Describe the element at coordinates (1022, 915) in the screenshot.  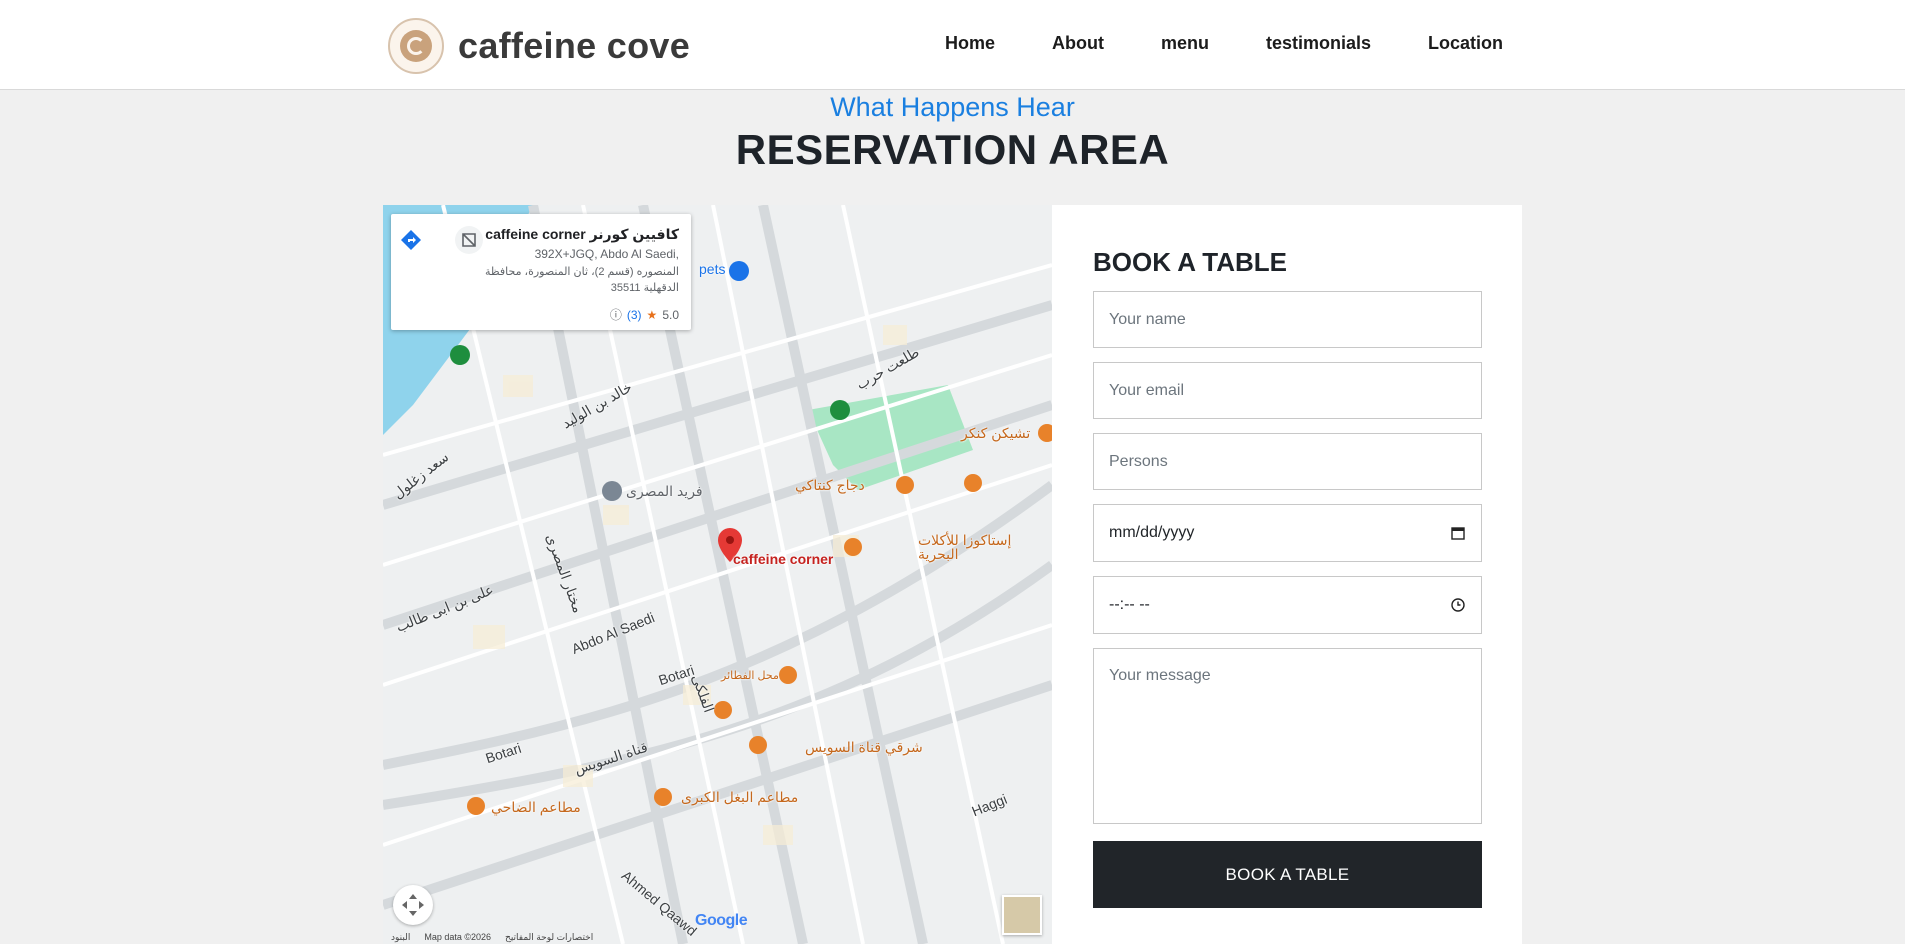
I see `map-satellite-toggle` at that location.